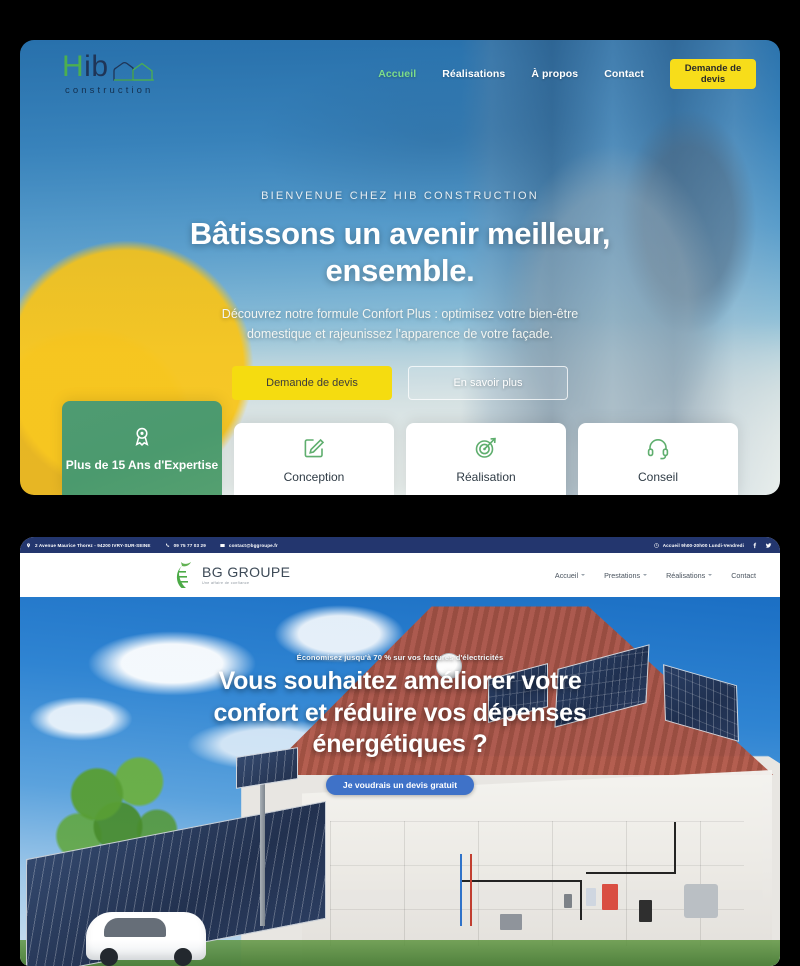  I want to click on hib-hero-title-line1: Bâtissons un avenir meilleur,, so click(400, 233).